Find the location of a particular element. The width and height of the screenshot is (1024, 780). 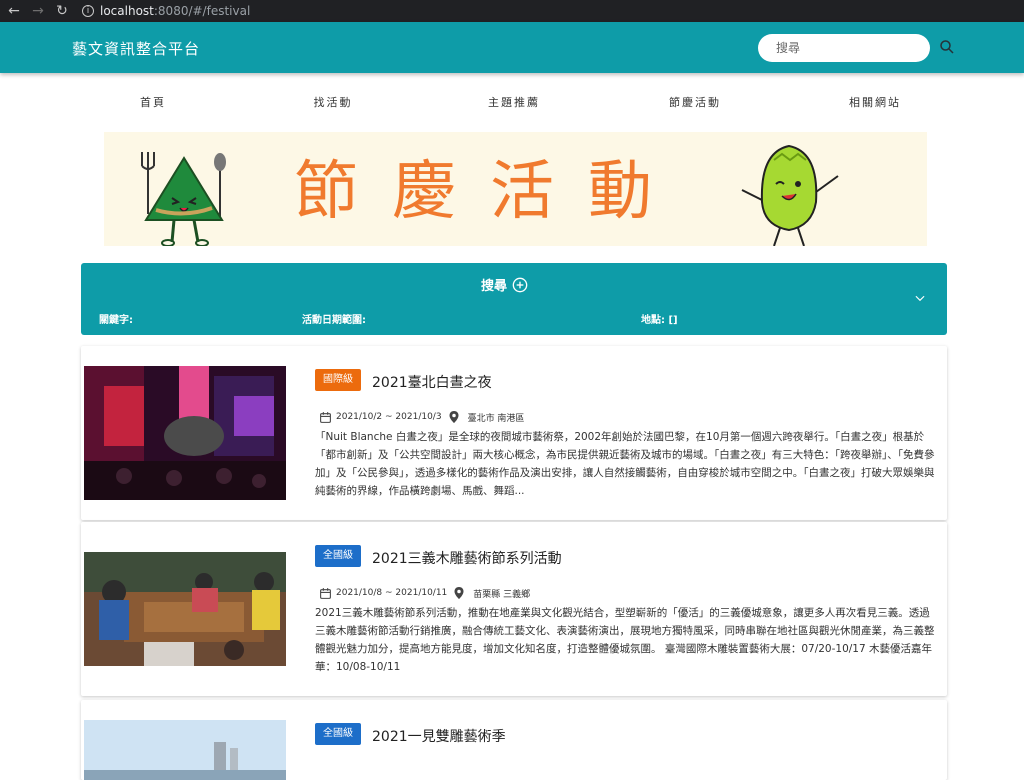

app-header: 藝文資訊整合平台 is located at coordinates (512, 47).